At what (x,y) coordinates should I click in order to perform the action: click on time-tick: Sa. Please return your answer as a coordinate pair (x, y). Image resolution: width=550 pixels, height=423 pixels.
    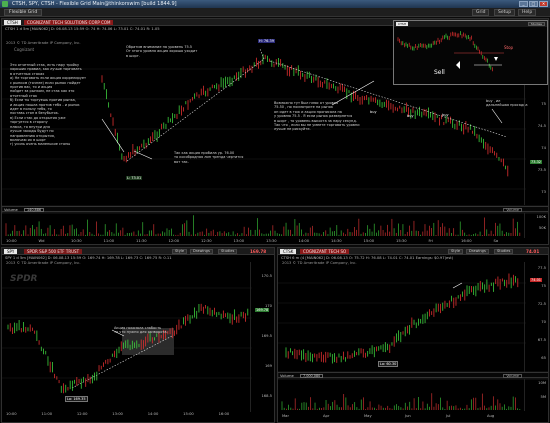
    Looking at the image, I should click on (496, 241).